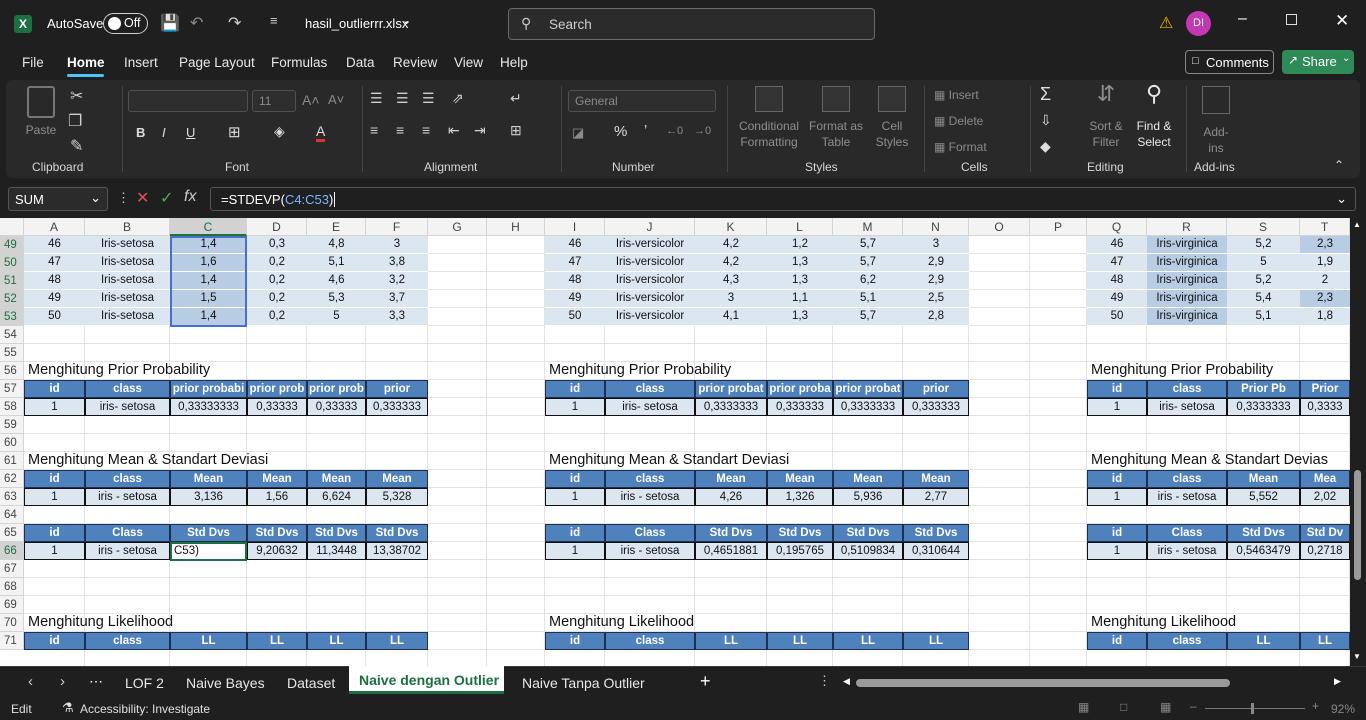 Image resolution: width=1366 pixels, height=720 pixels. Describe the element at coordinates (1263, 389) in the screenshot. I see `table-header: Prior Pb` at that location.